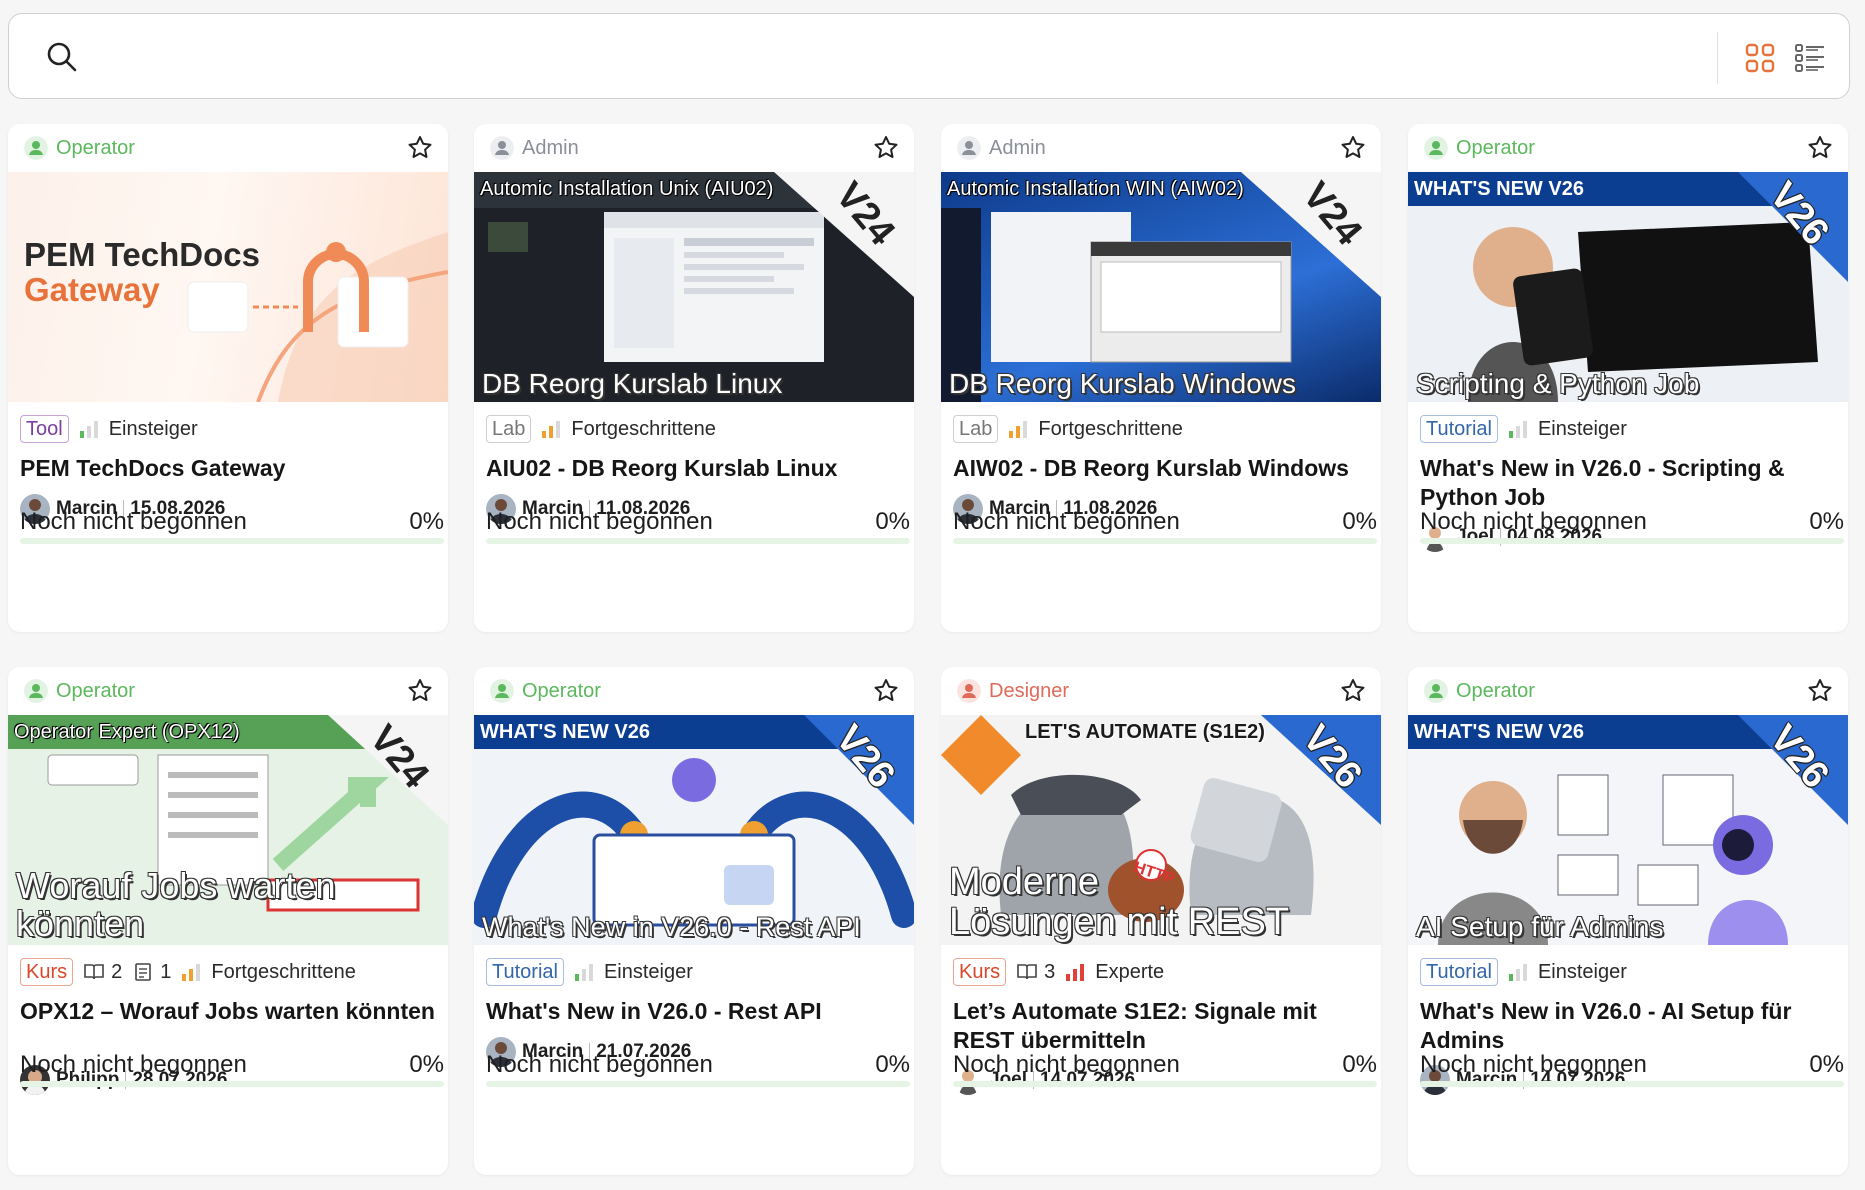 The width and height of the screenshot is (1865, 1190). I want to click on chapter-count: 2, so click(102, 972).